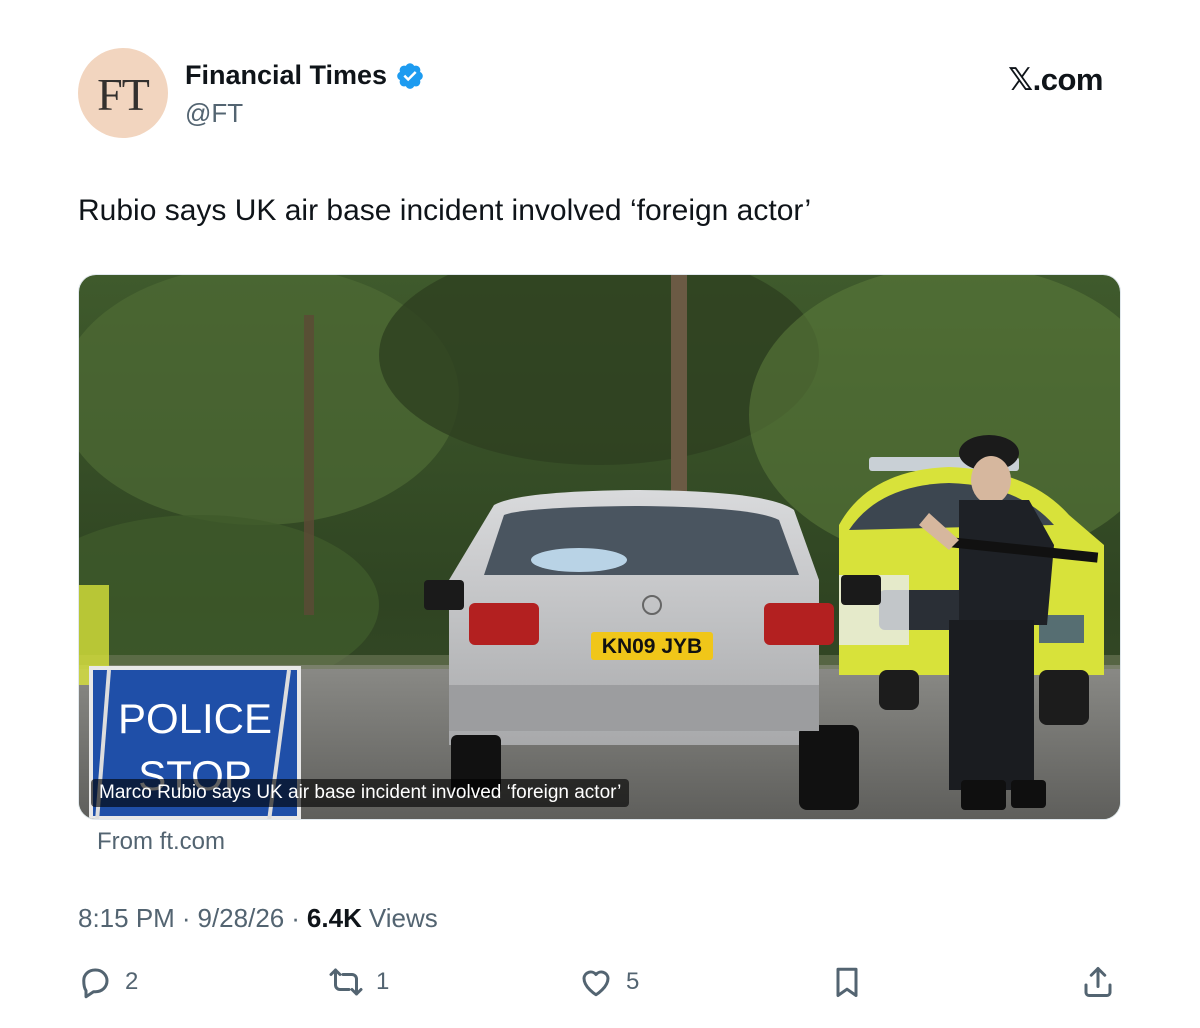  Describe the element at coordinates (195, 718) in the screenshot. I see `sign-line-police: POLICE` at that location.